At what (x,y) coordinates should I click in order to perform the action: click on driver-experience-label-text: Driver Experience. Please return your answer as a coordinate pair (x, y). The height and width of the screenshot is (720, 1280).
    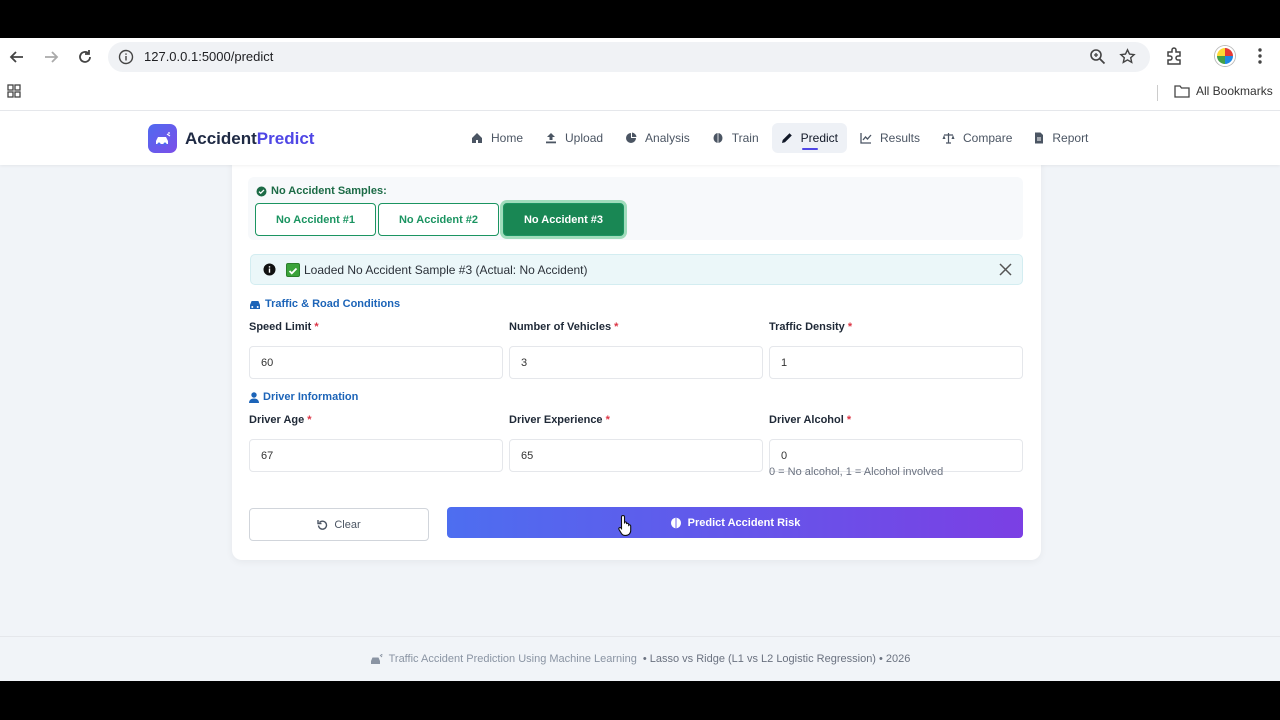
    Looking at the image, I should click on (556, 420).